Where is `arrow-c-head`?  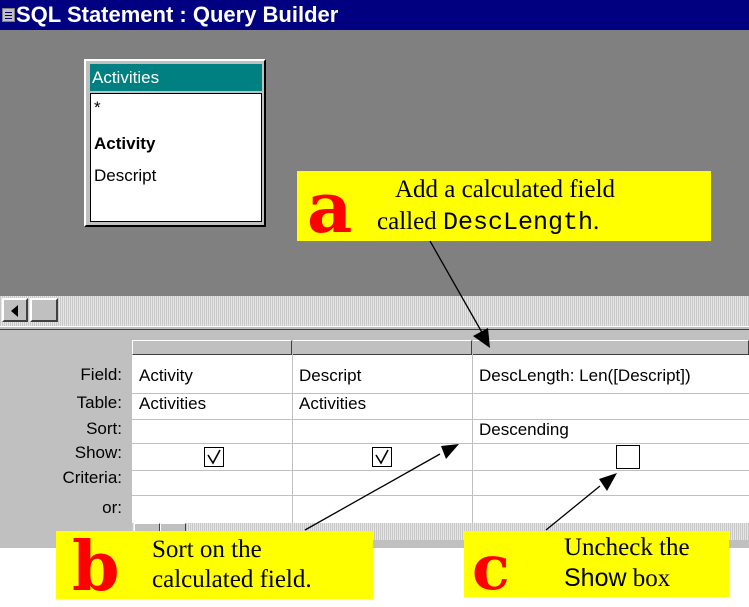 arrow-c-head is located at coordinates (608, 482).